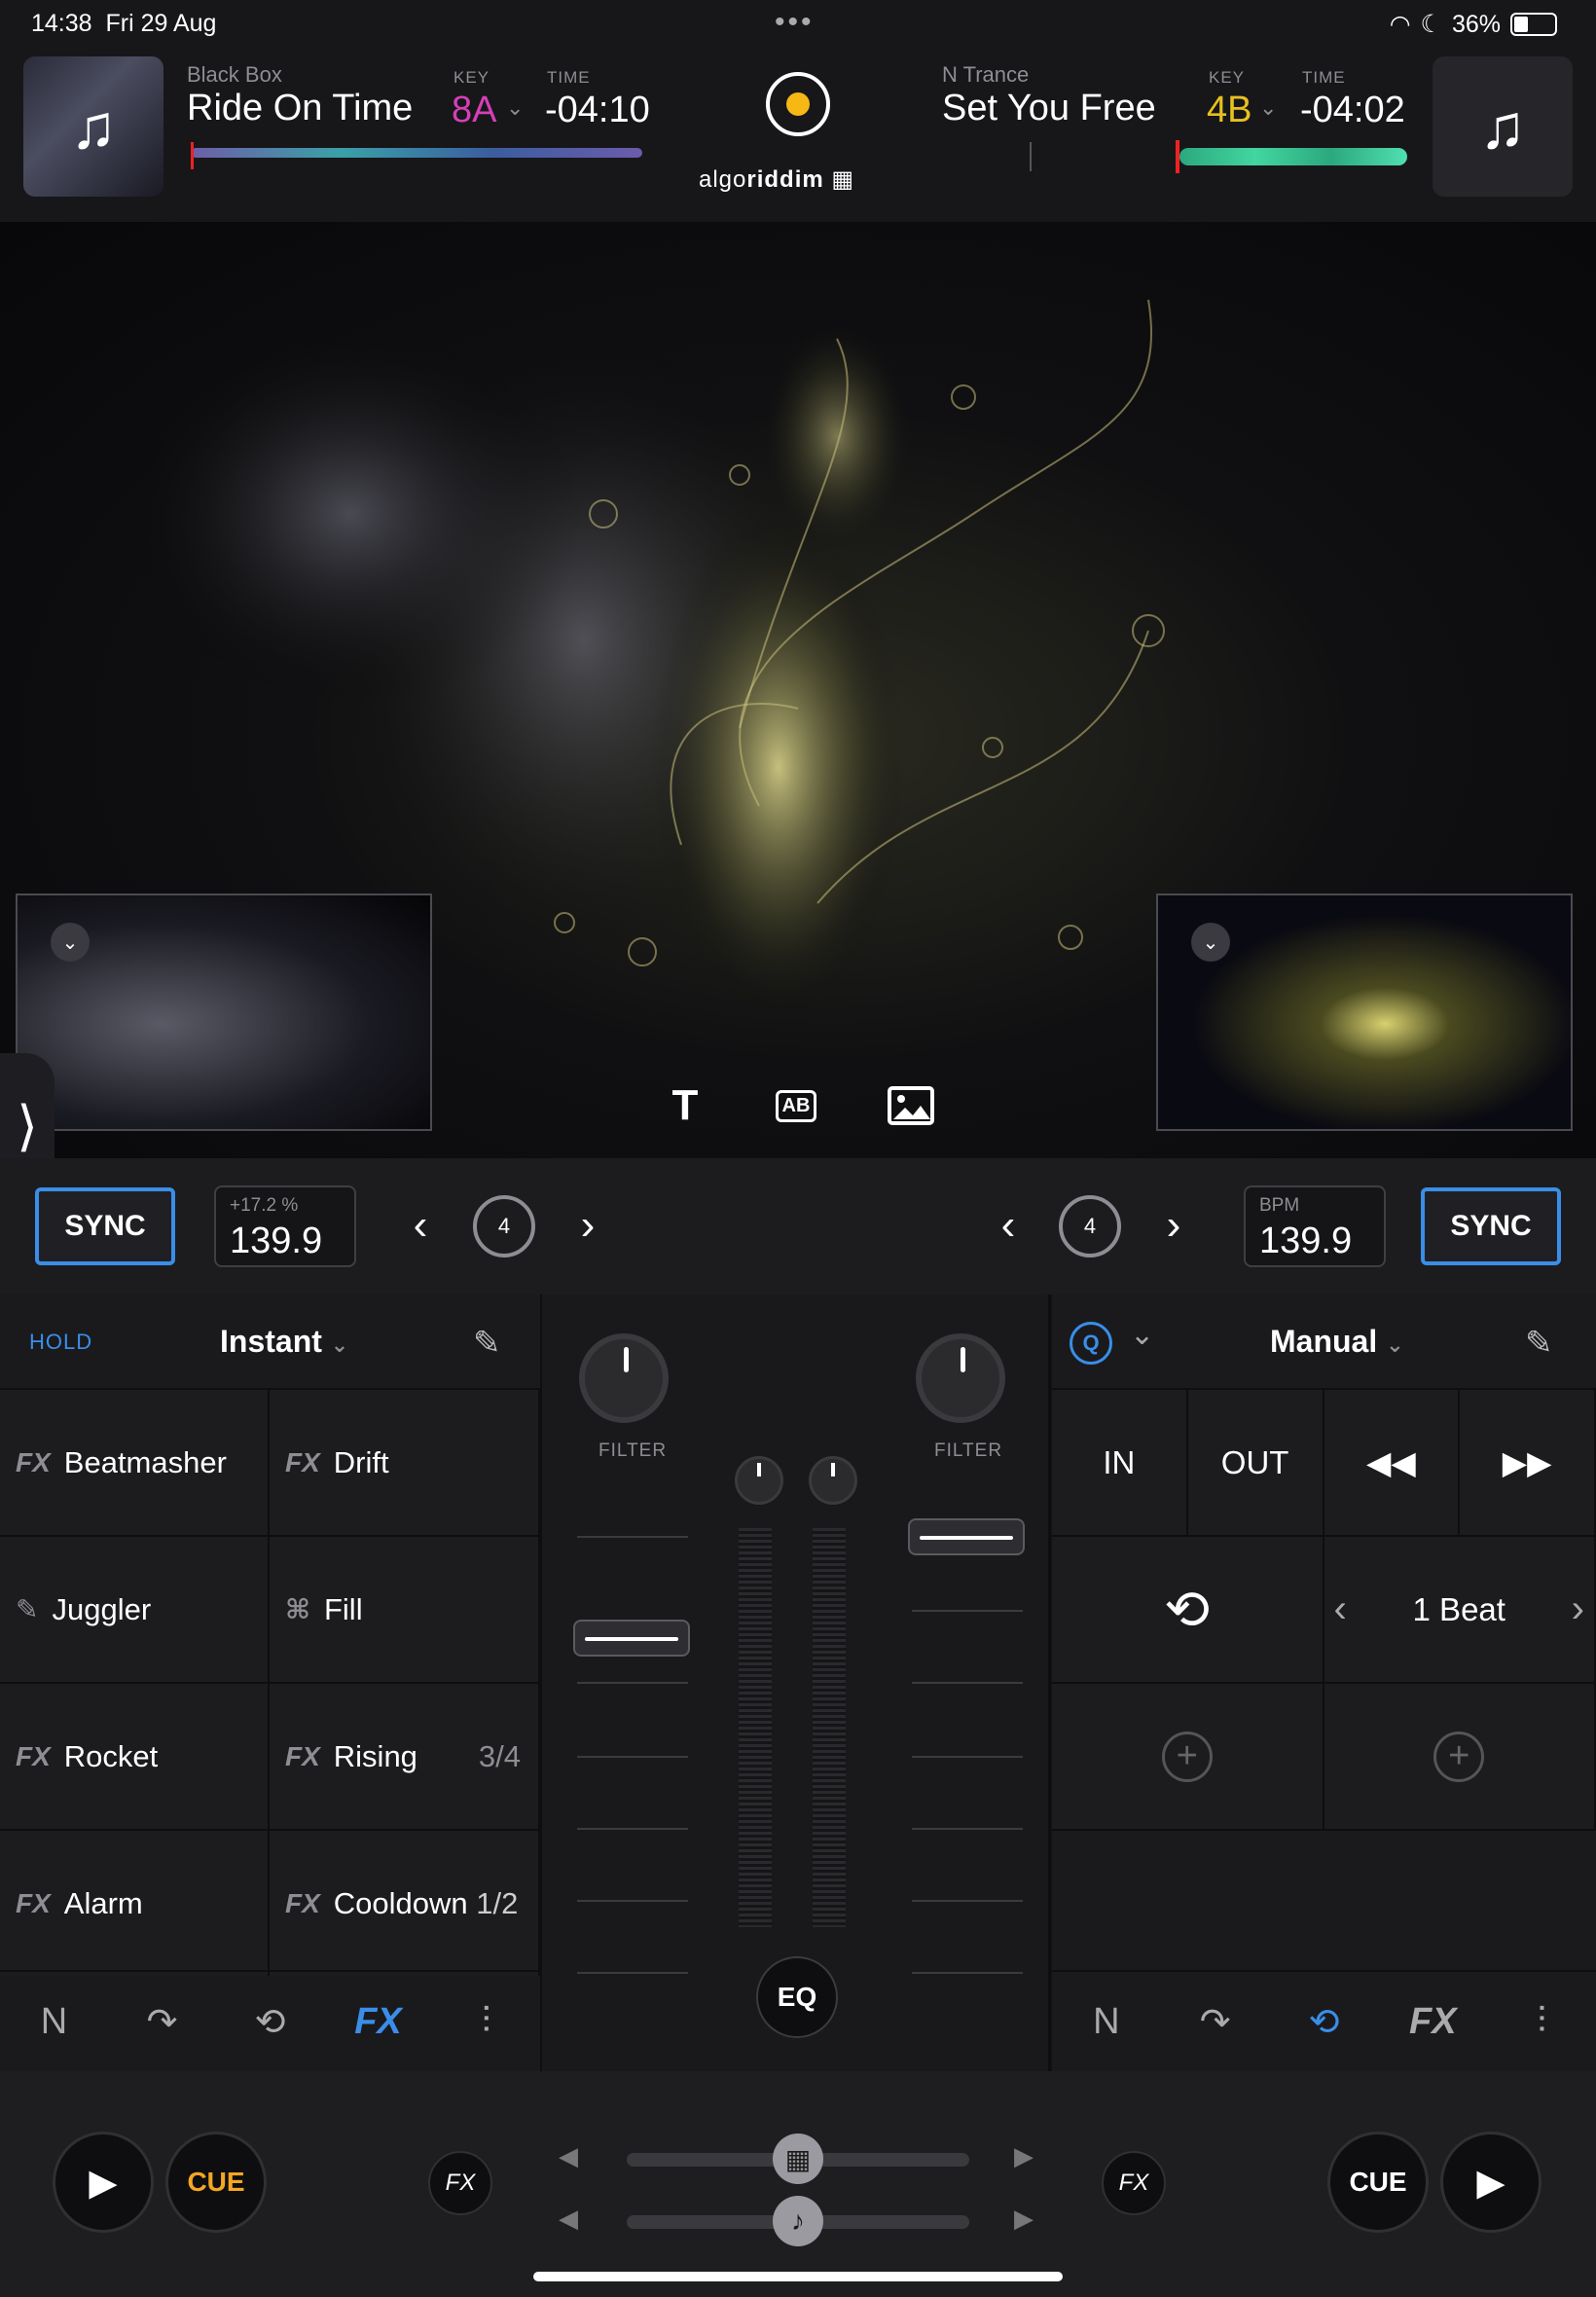  I want to click on right-panel-nav: N ↷ ⟲ FX ⫶, so click(1324, 2021).